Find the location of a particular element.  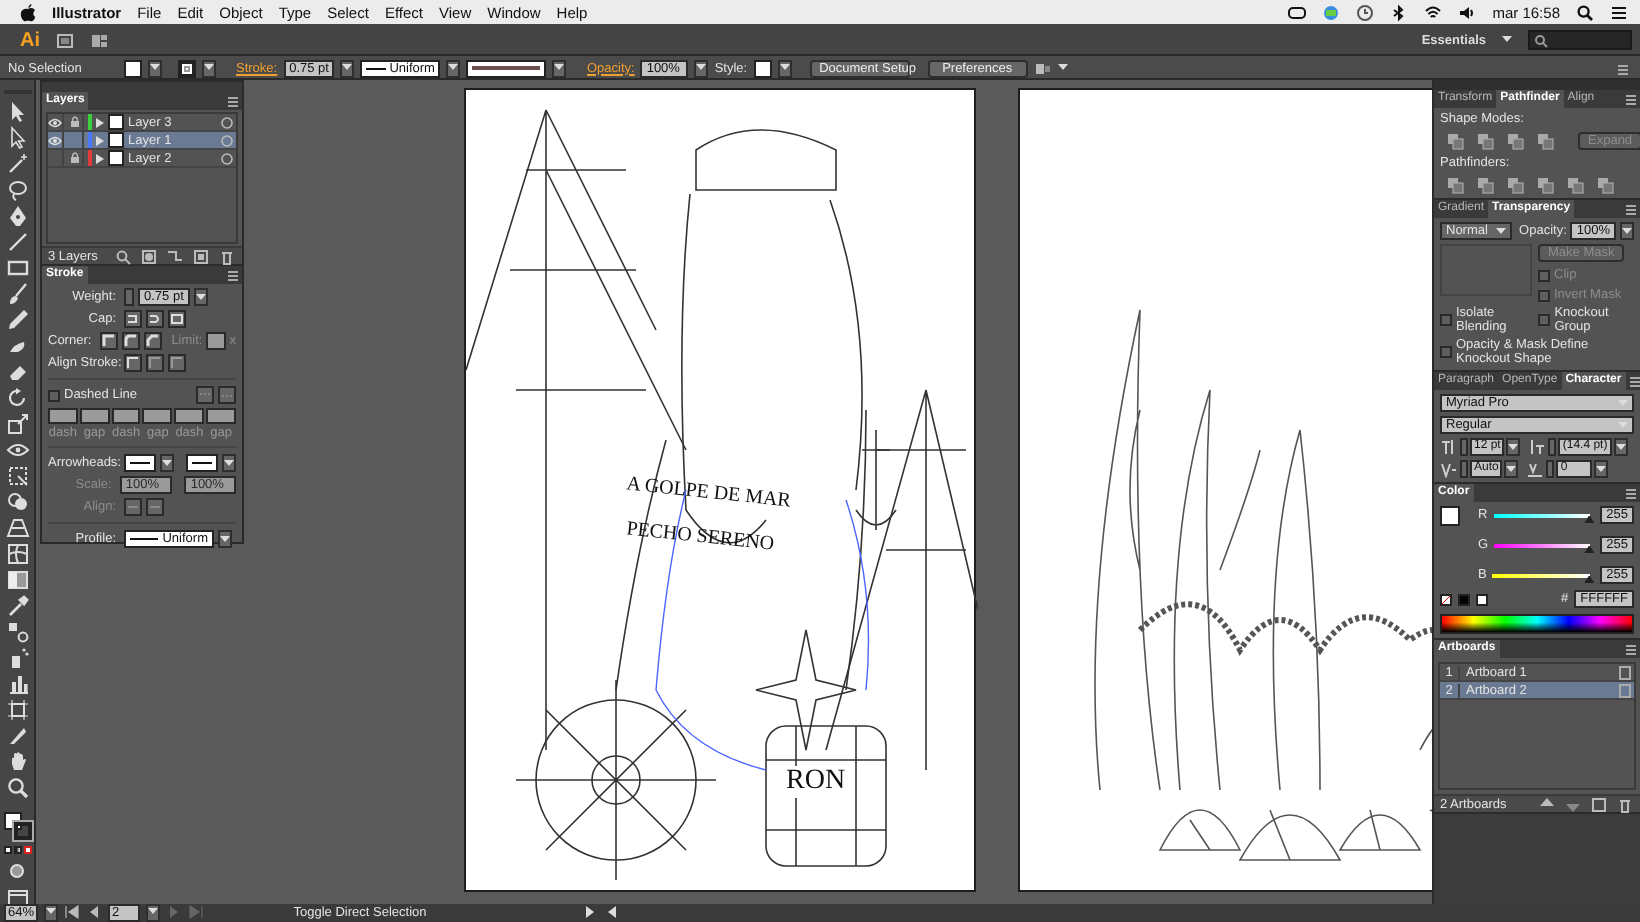

dash-corner-icon is located at coordinates (205, 395).